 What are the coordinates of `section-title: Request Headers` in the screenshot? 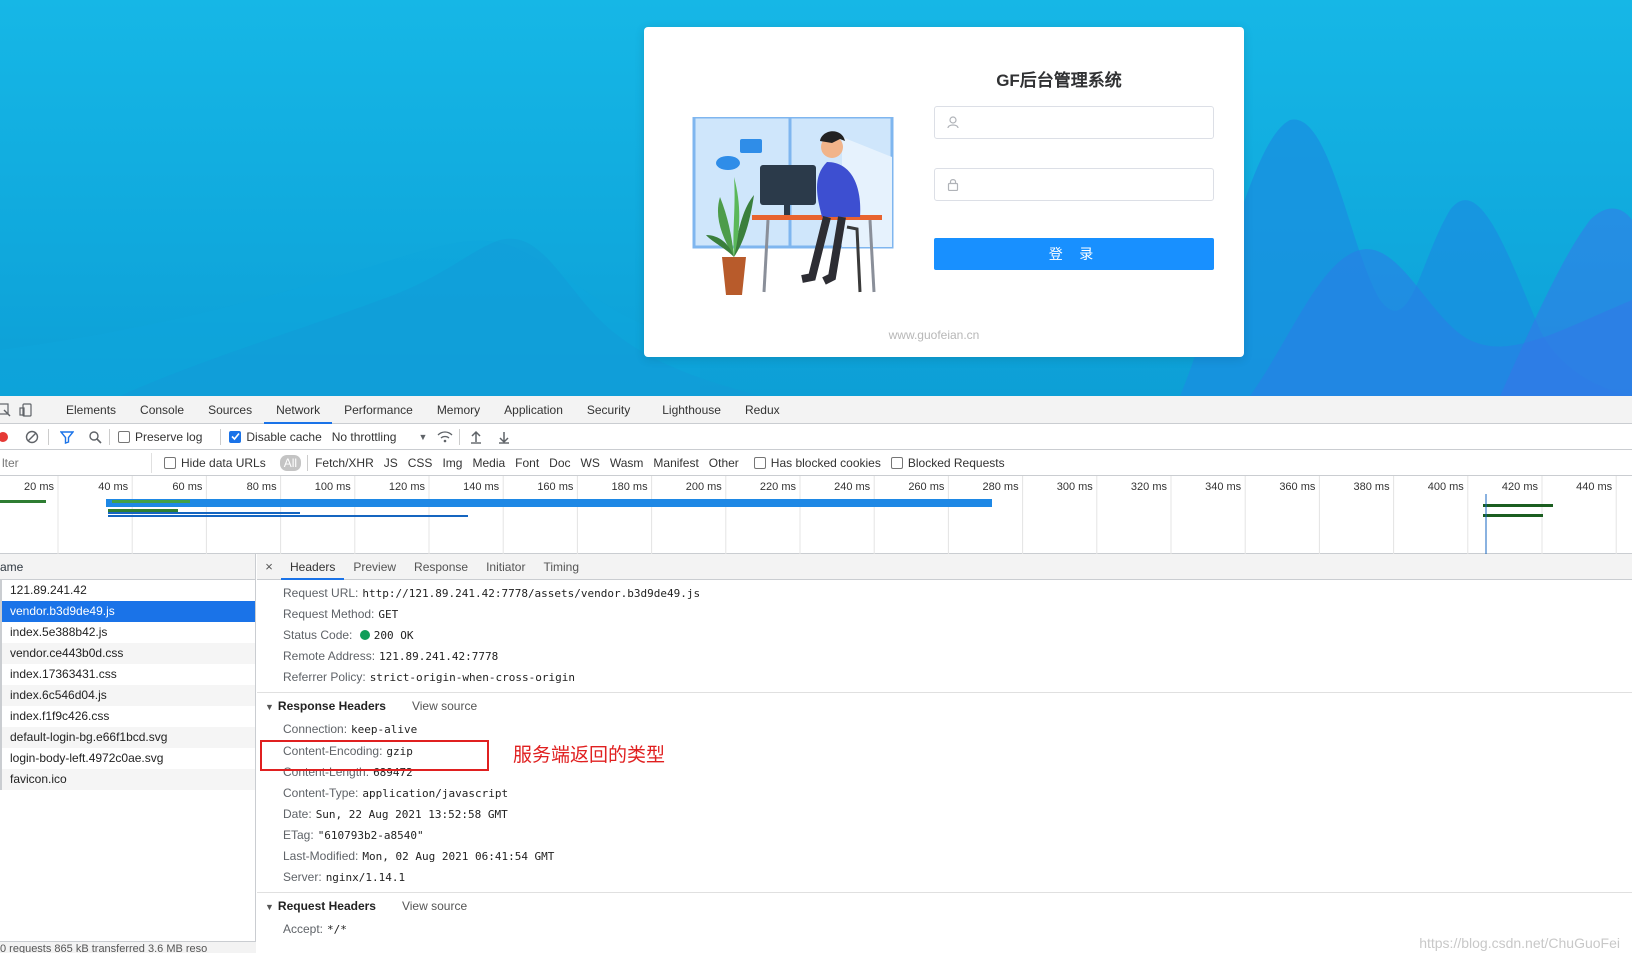 It's located at (326, 906).